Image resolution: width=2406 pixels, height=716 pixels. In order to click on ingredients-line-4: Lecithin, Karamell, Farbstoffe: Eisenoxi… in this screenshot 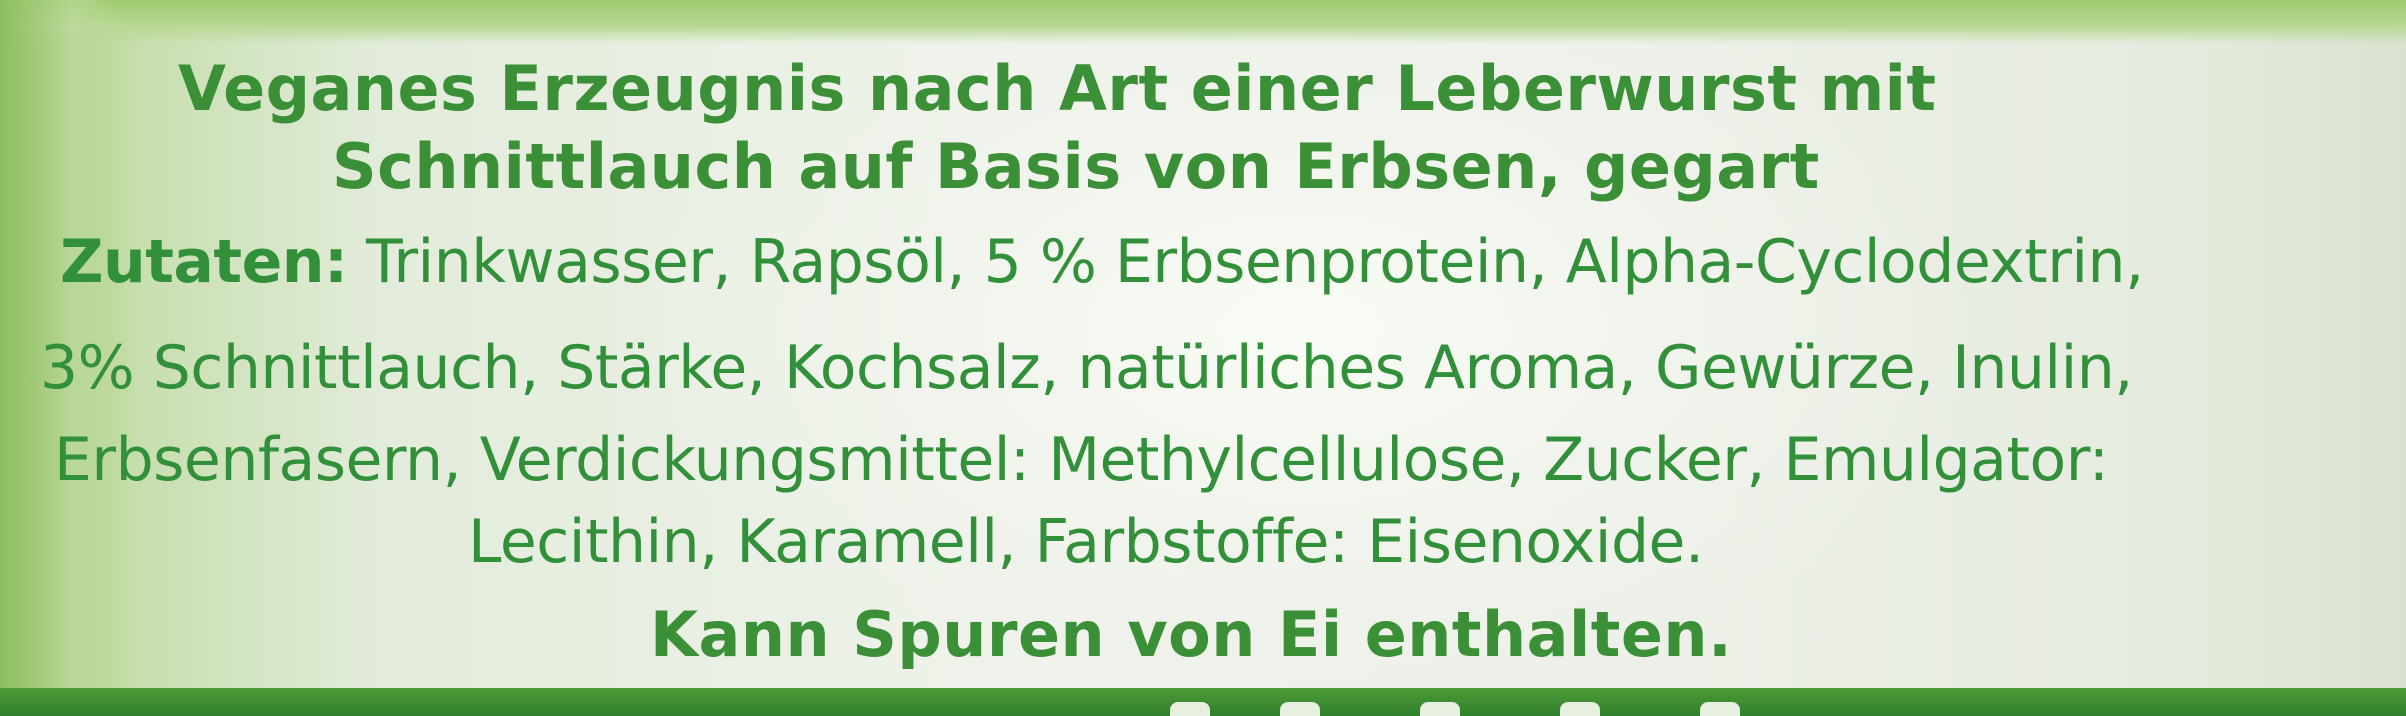, I will do `click(1086, 542)`.